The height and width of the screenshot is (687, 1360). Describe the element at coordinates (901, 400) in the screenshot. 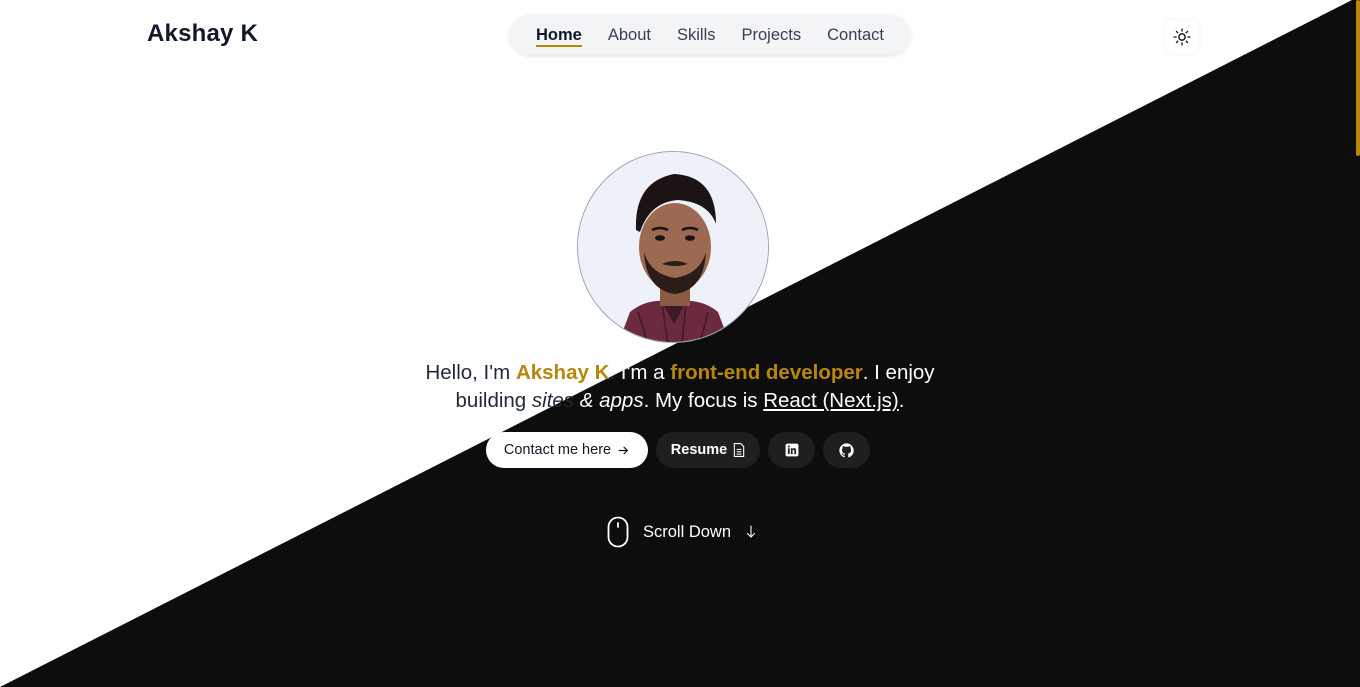

I see `intro-end: .` at that location.